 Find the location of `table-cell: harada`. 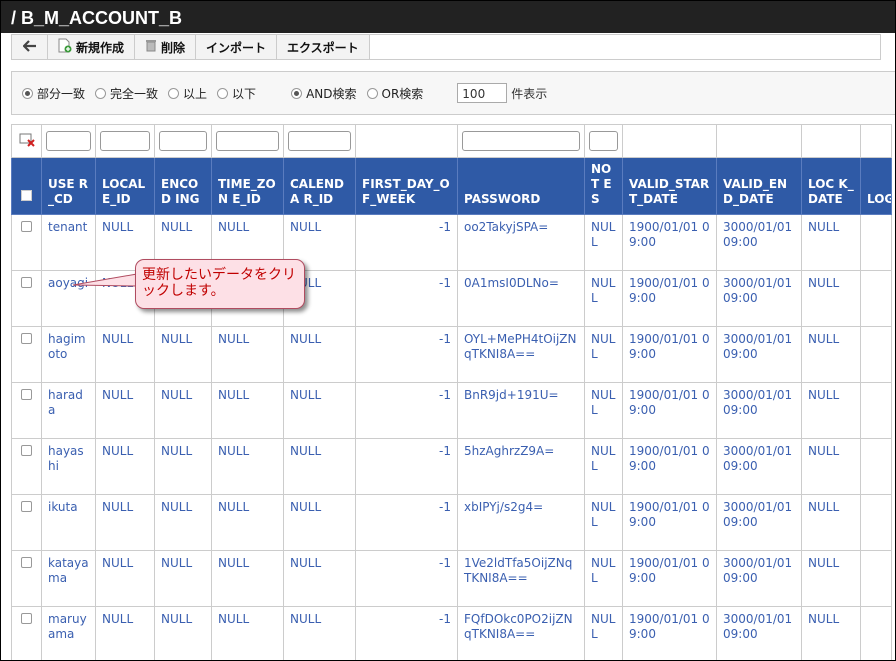

table-cell: harada is located at coordinates (68, 410).